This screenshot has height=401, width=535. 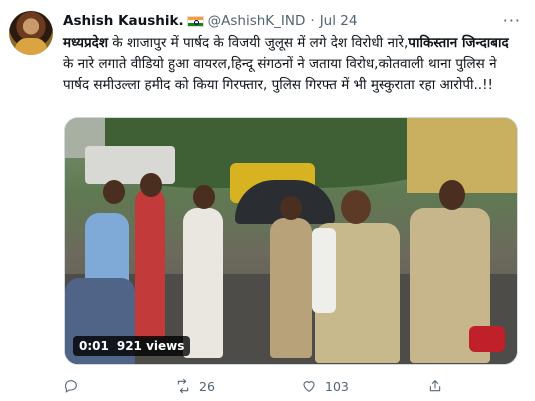 What do you see at coordinates (86, 43) in the screenshot?
I see `tweet-text-segment: मध्यप्रदेश` at bounding box center [86, 43].